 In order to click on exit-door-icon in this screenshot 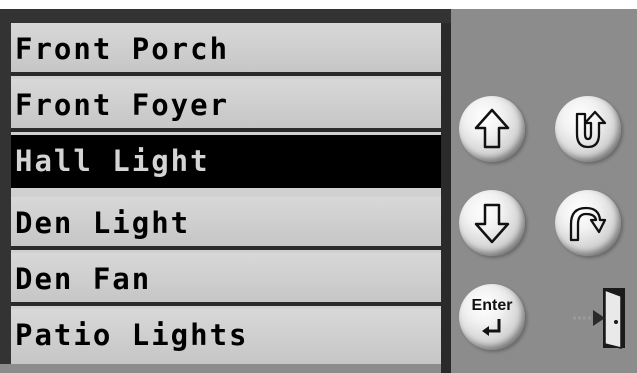, I will do `click(599, 318)`.